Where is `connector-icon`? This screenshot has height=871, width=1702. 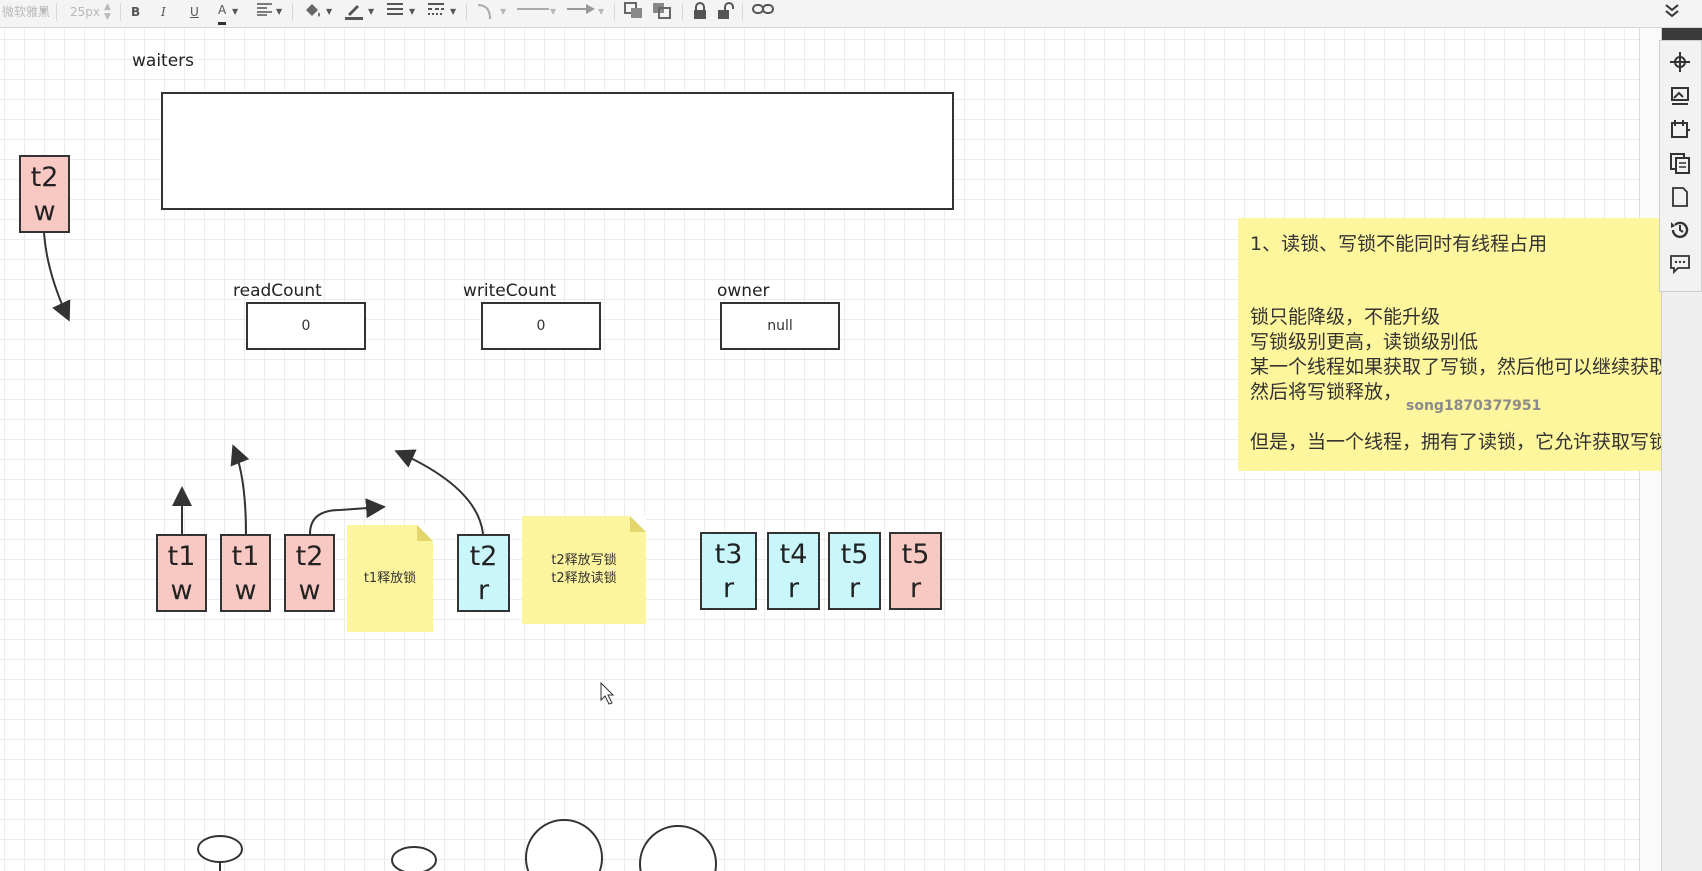 connector-icon is located at coordinates (487, 12).